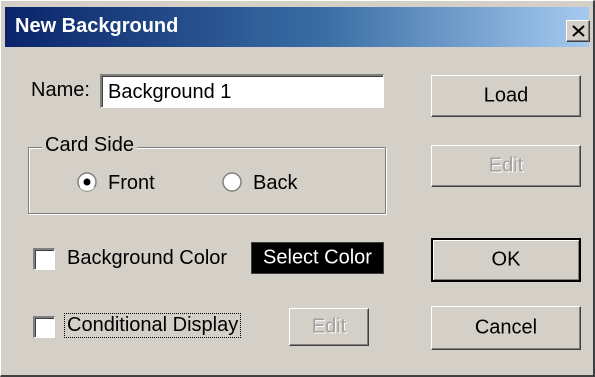 Image resolution: width=595 pixels, height=377 pixels. Describe the element at coordinates (232, 182) in the screenshot. I see `radio-unselected-icon` at that location.